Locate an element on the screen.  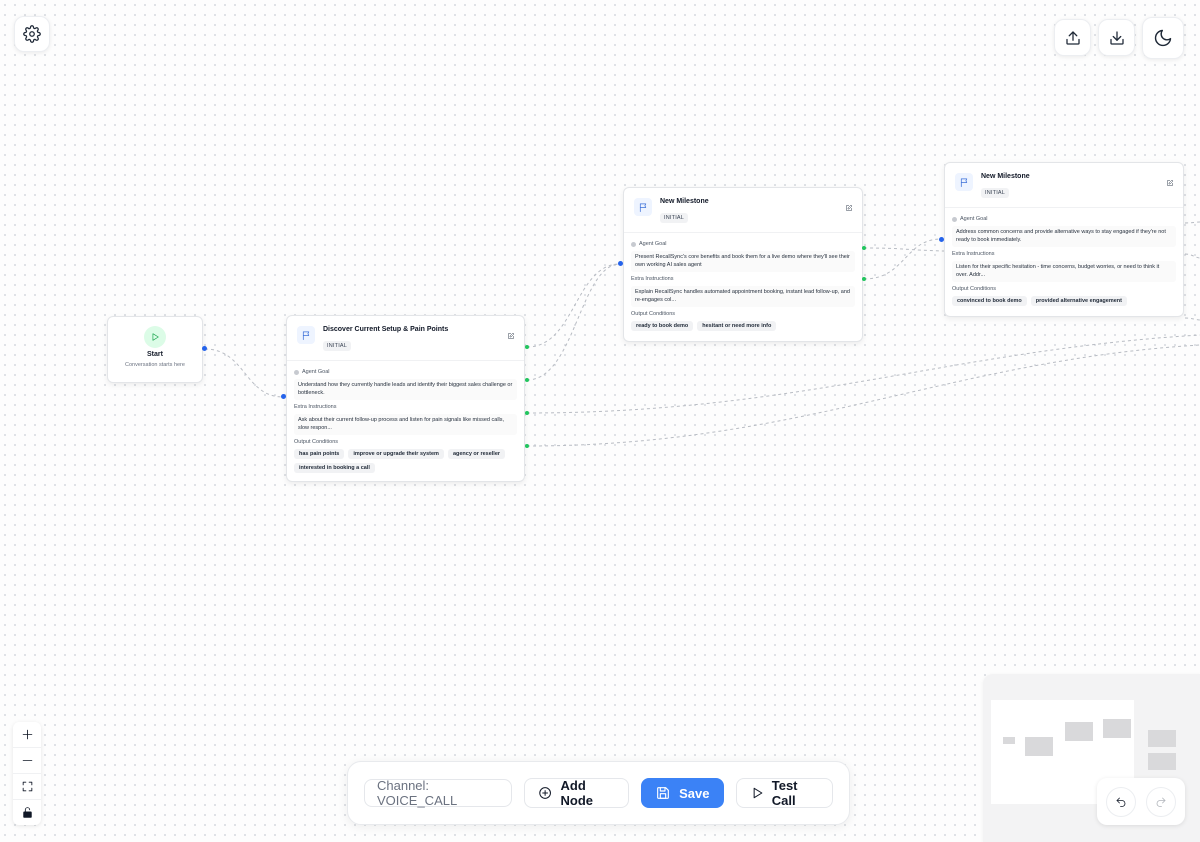
settings-button is located at coordinates (32, 34).